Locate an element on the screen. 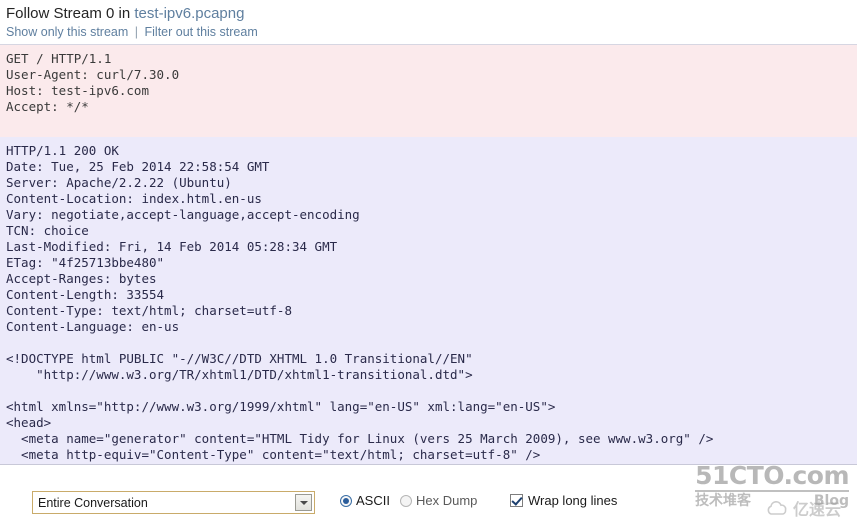 This screenshot has height=526, width=857. stream-line: <head> is located at coordinates (29, 422).